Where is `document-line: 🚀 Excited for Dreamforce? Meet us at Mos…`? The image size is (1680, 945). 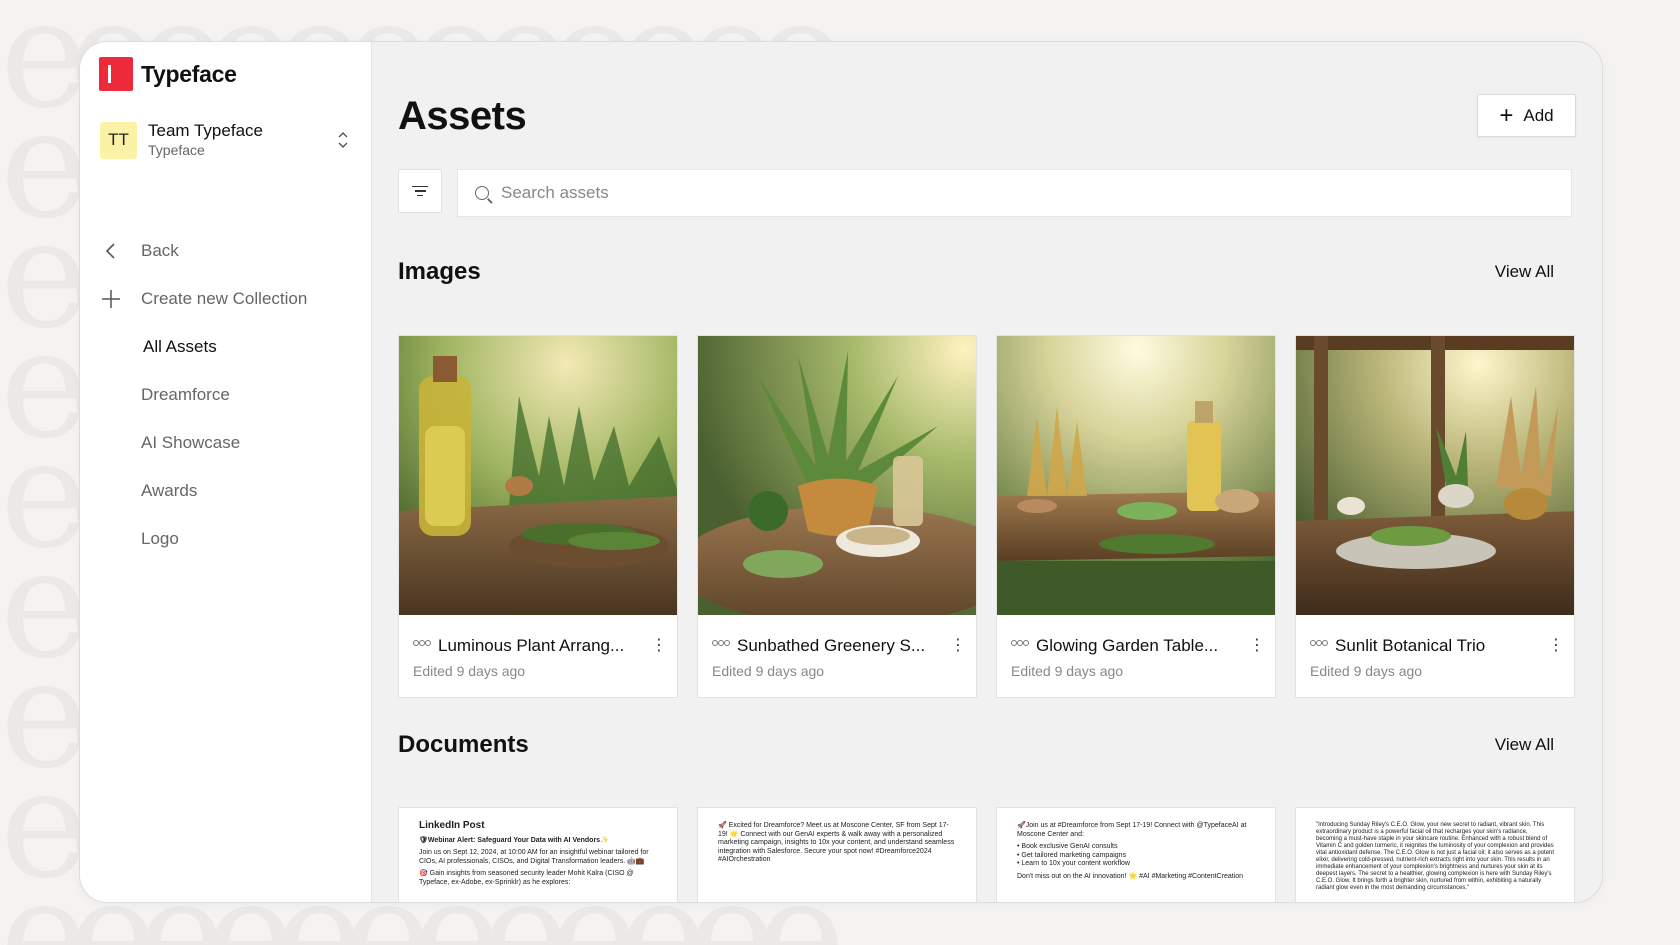
document-line: 🚀 Excited for Dreamforce? Meet us at Mos… is located at coordinates (836, 842).